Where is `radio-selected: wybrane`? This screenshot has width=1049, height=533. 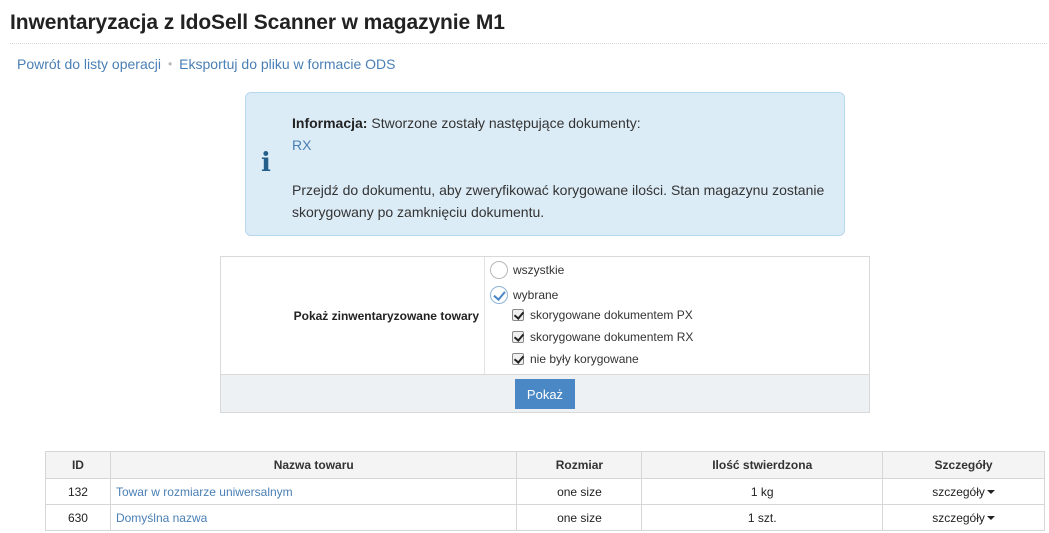 radio-selected: wybrane is located at coordinates (524, 295).